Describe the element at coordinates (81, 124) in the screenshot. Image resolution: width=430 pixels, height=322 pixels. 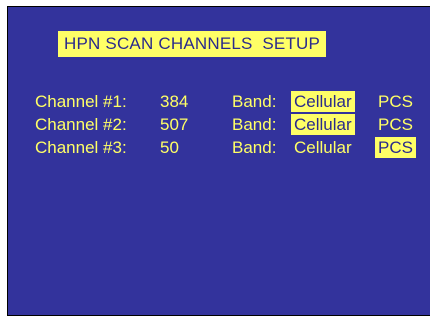
I see `channel-label: Channel #2:` at that location.